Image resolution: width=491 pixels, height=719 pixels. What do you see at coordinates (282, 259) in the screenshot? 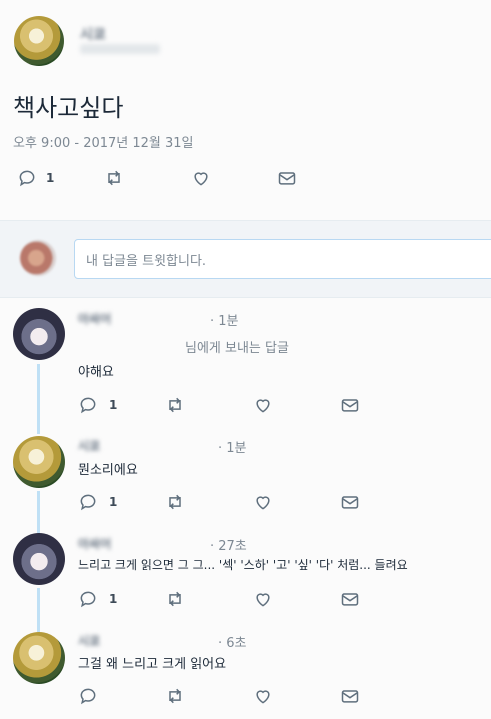
I see `reply-input: 내 답글을 트윗합니다.` at bounding box center [282, 259].